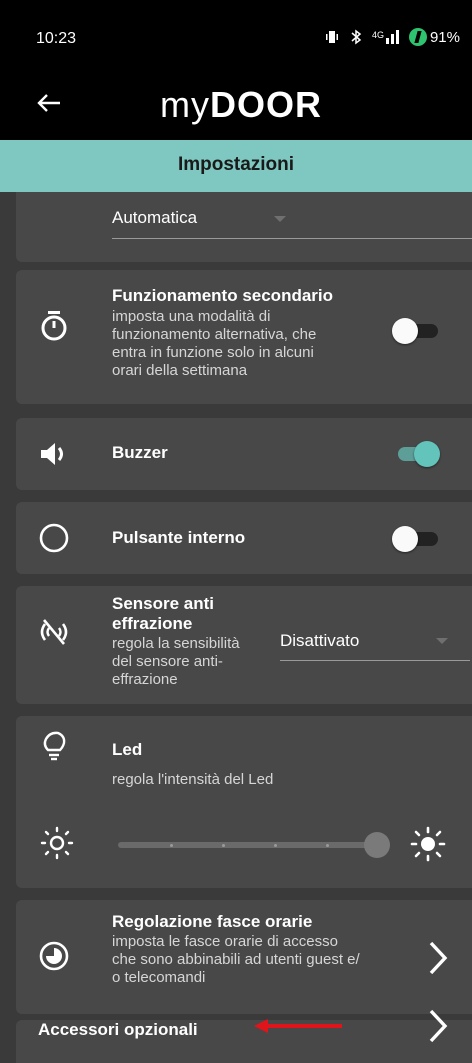 The image size is (472, 1063). Describe the element at coordinates (377, 35) in the screenshot. I see `network-type: 4G` at that location.